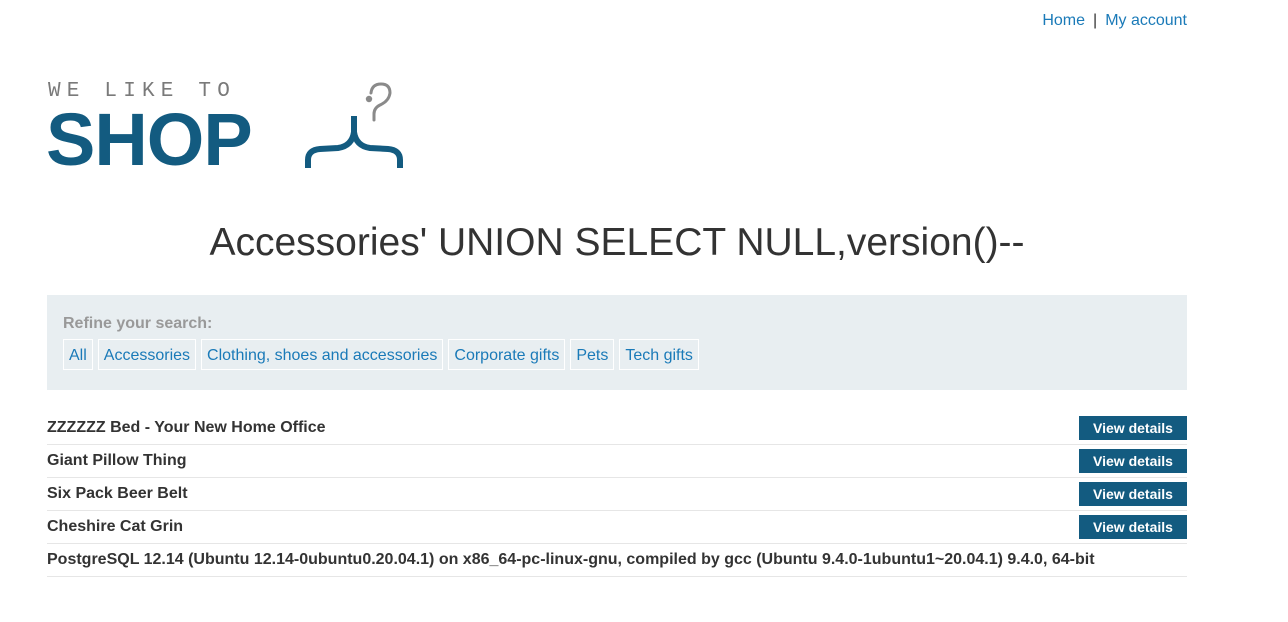 This screenshot has height=622, width=1288. I want to click on filter-pets: Pets, so click(592, 354).